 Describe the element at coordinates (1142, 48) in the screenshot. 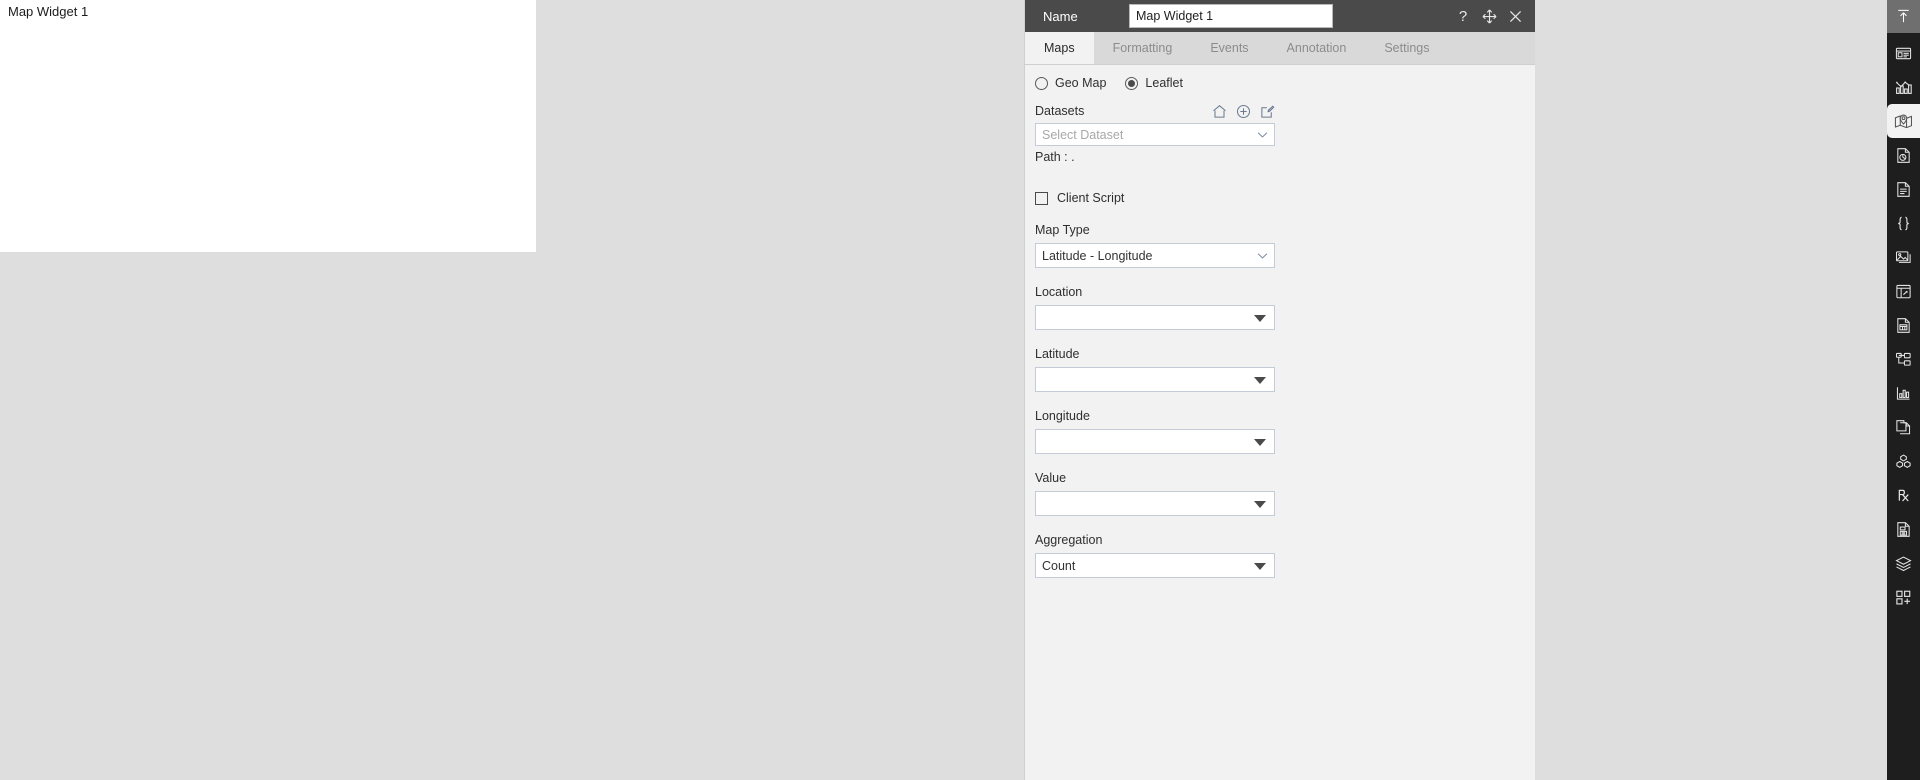

I see `tab-formatting: Formatting` at that location.